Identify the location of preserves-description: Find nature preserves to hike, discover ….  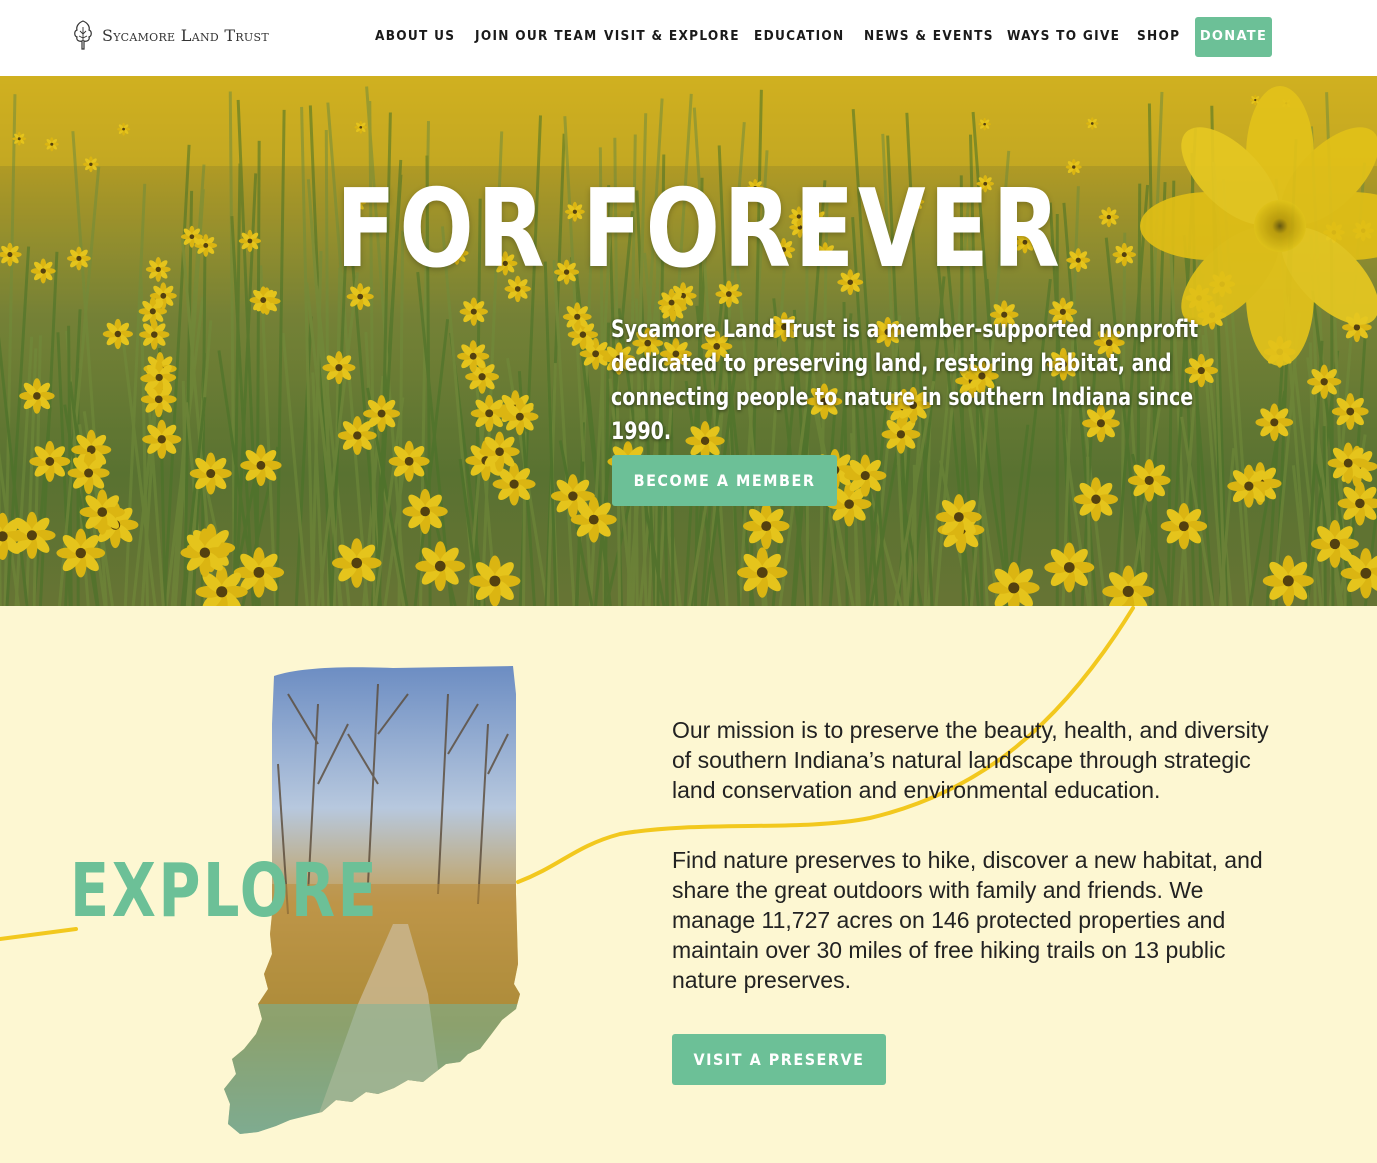
(967, 920).